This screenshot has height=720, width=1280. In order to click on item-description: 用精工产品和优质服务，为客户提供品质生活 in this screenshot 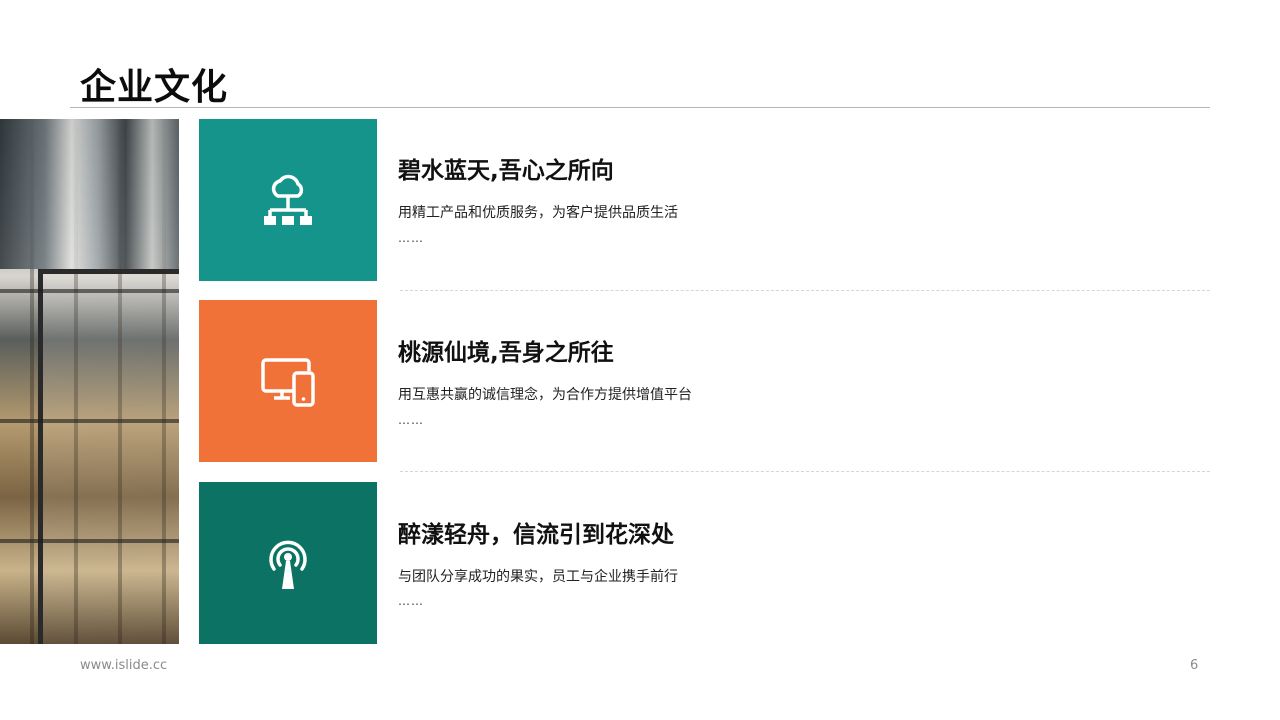, I will do `click(538, 213)`.